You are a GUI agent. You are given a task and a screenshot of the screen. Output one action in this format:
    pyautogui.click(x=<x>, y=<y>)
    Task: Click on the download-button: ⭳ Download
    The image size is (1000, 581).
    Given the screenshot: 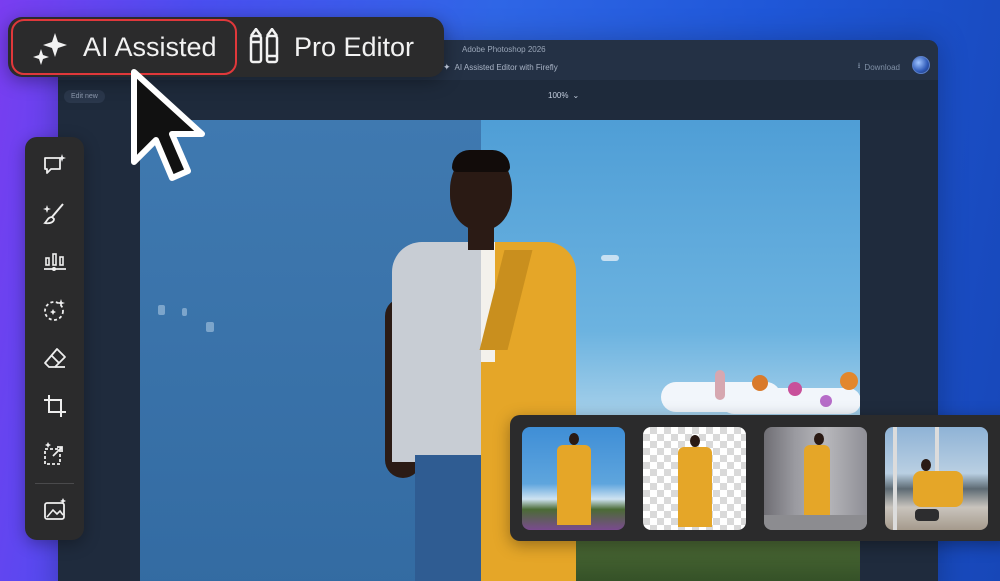 What is the action you would take?
    pyautogui.click(x=879, y=67)
    